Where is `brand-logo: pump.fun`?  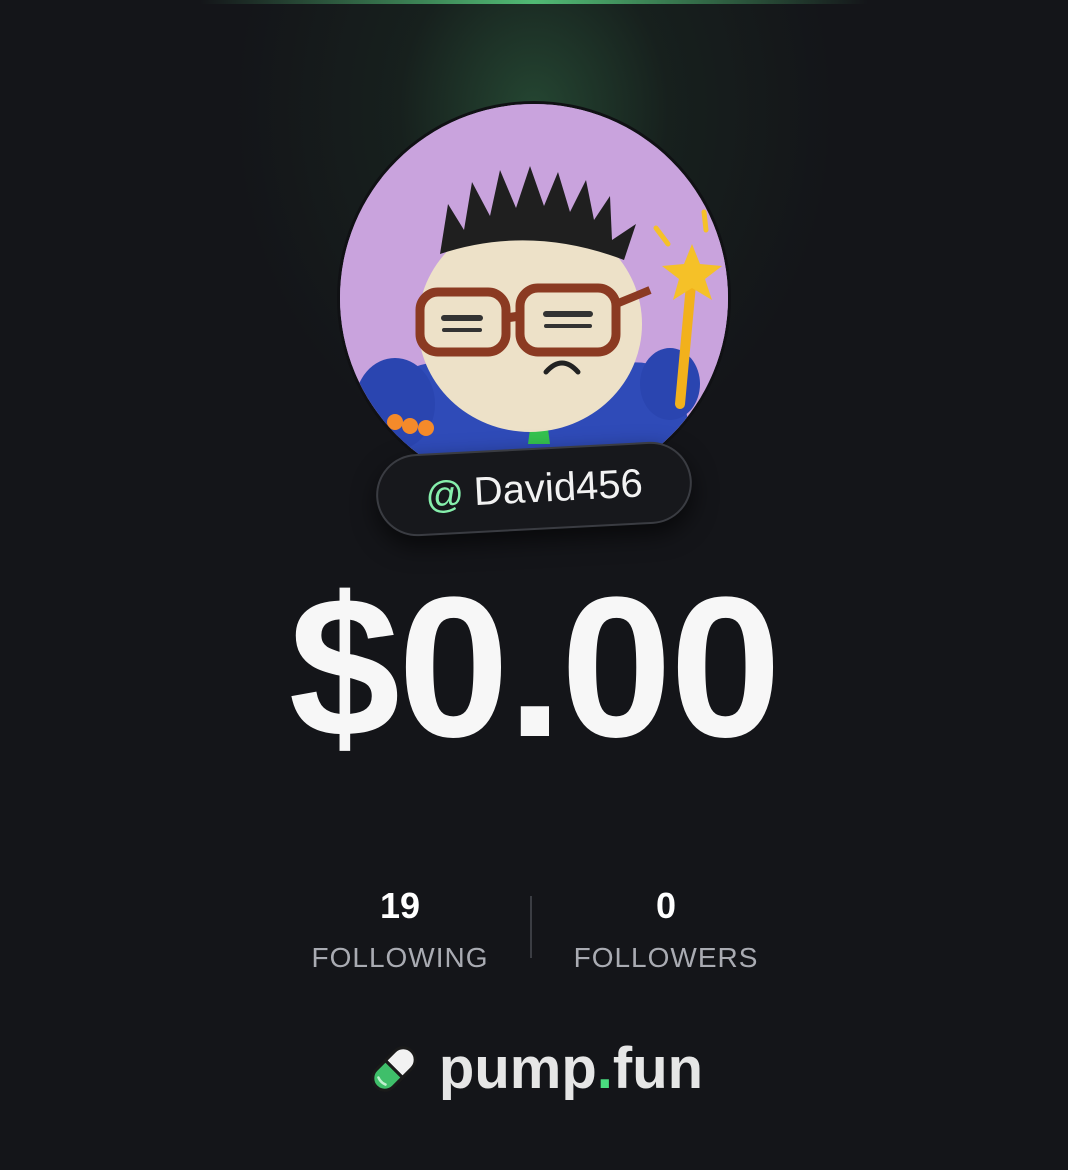 brand-logo: pump.fun is located at coordinates (534, 1069).